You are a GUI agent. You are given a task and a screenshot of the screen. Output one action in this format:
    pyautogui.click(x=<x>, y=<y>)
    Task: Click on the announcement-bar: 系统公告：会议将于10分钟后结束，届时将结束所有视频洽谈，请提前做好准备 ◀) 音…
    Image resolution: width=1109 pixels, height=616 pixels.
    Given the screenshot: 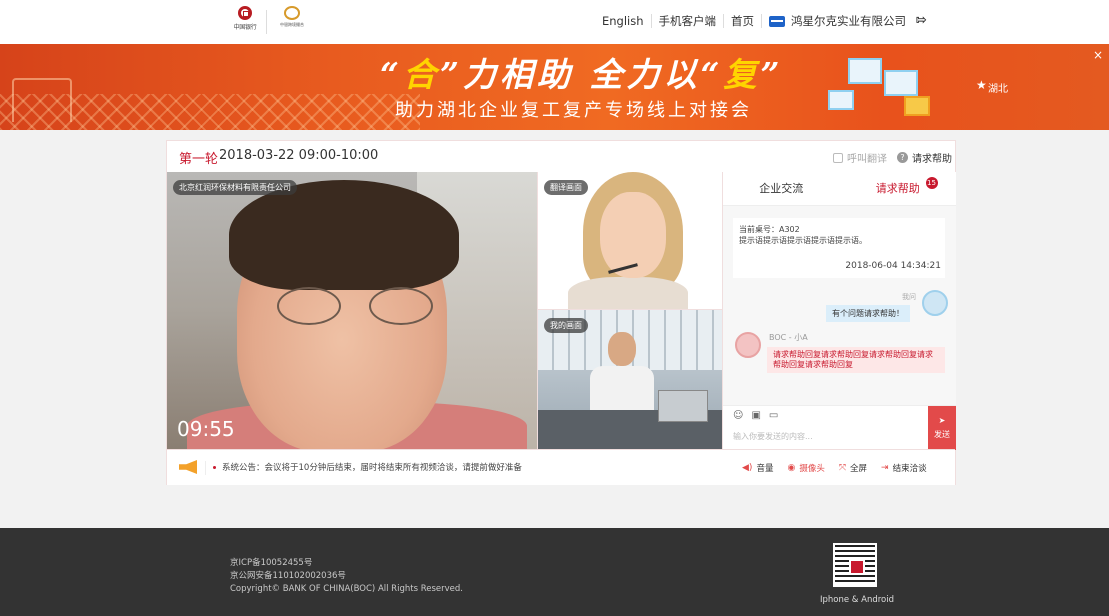 What is the action you would take?
    pyautogui.click(x=561, y=467)
    